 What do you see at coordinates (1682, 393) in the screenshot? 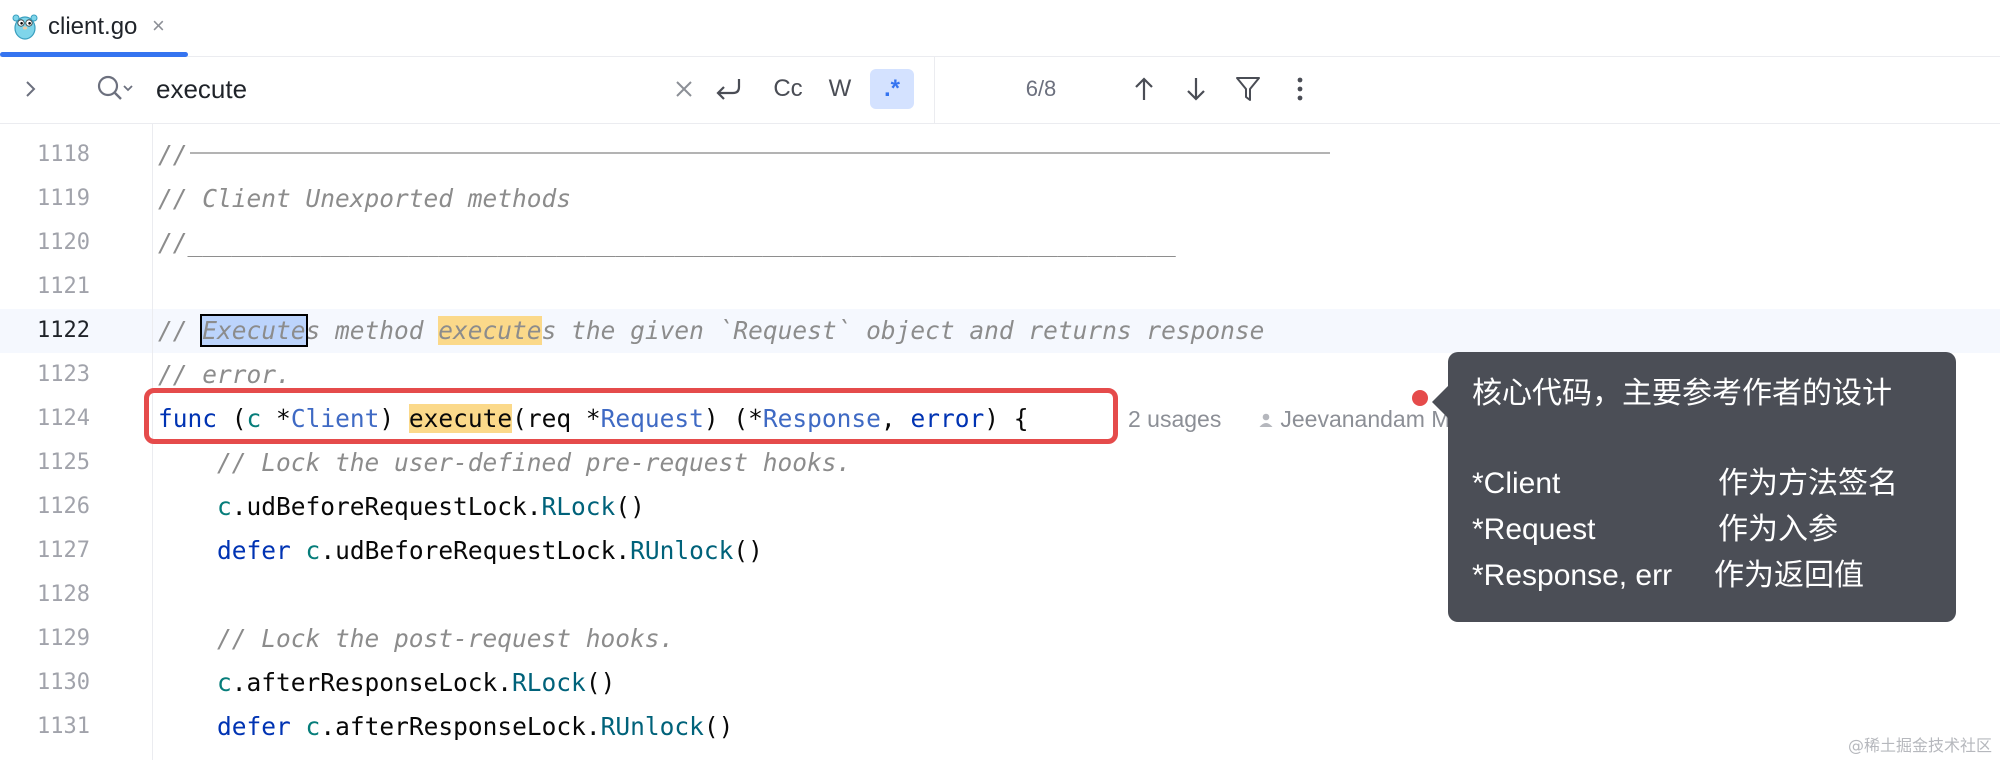
I see `callout-title: 核心代码，主要参考作者的设计` at bounding box center [1682, 393].